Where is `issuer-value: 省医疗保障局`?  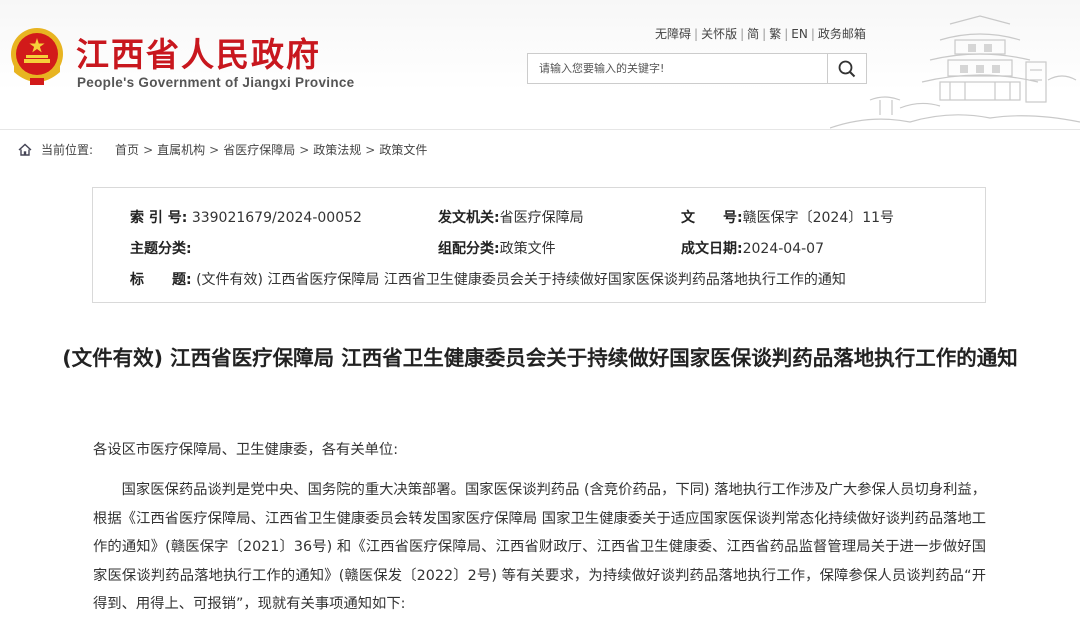 issuer-value: 省医疗保障局 is located at coordinates (541, 218).